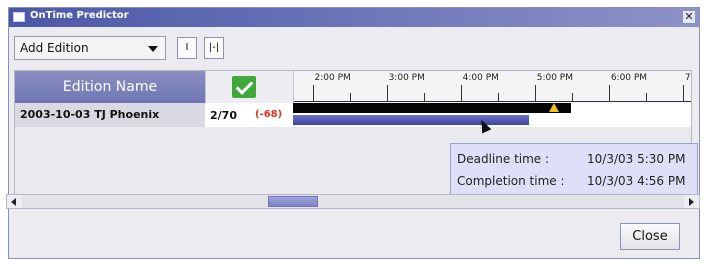 The width and height of the screenshot is (706, 265). I want to click on green-check-icon, so click(244, 87).